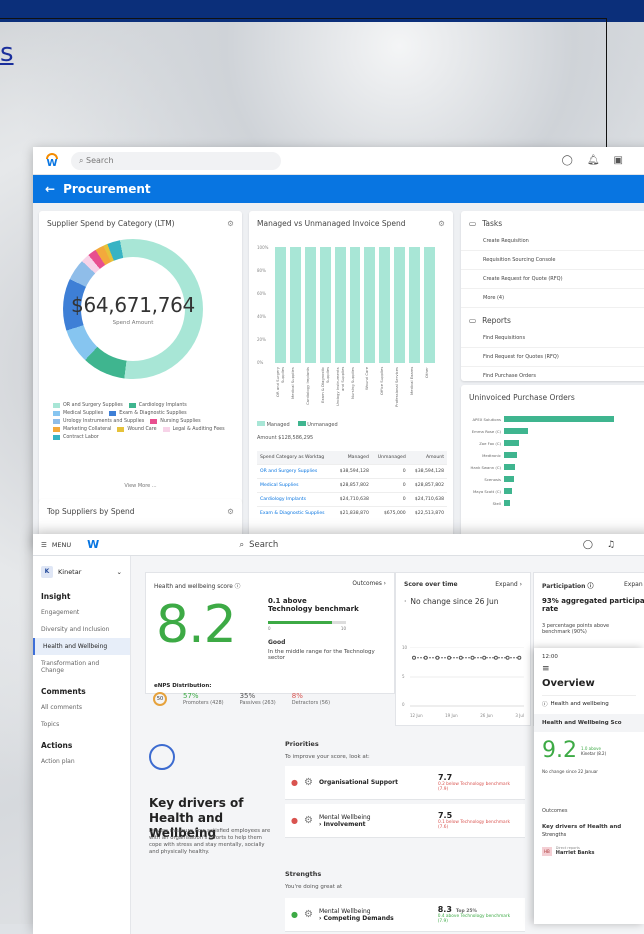 This screenshot has width=644, height=934. I want to click on hbar-row: APEX Solutions, so click(544, 419).